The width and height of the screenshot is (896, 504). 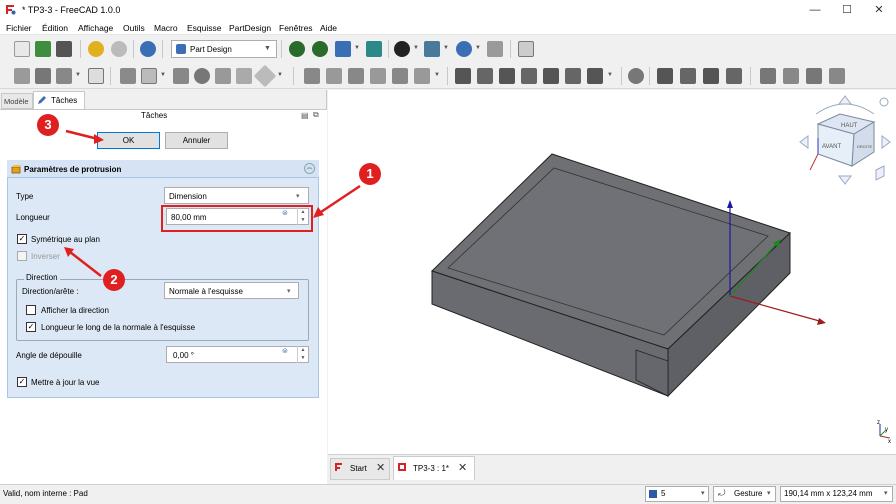 I want to click on pencil-icon, so click(x=42, y=100).